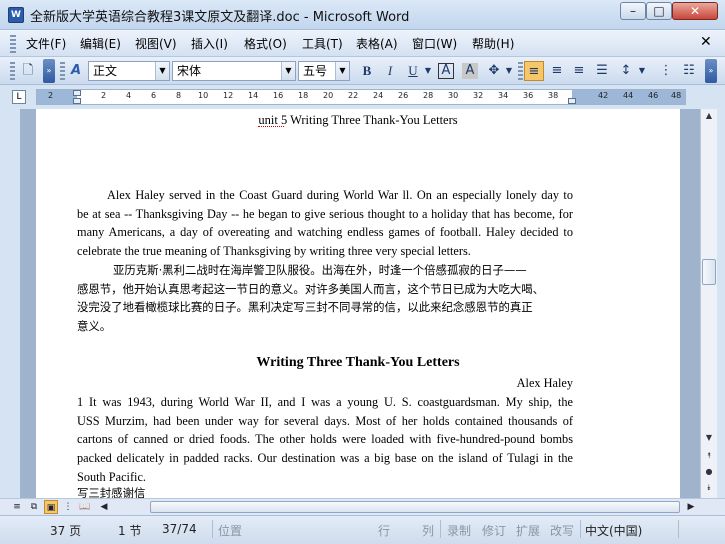 Image resolution: width=725 pixels, height=544 pixels. I want to click on ruler-tick: 12, so click(228, 95).